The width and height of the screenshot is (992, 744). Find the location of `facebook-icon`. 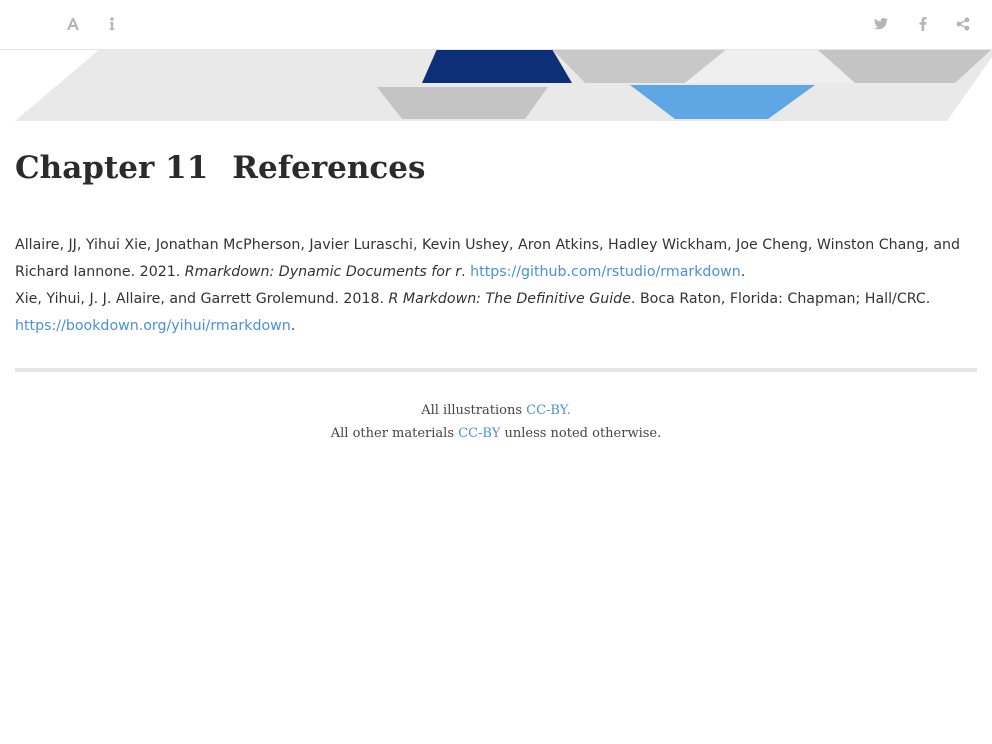

facebook-icon is located at coordinates (923, 24).